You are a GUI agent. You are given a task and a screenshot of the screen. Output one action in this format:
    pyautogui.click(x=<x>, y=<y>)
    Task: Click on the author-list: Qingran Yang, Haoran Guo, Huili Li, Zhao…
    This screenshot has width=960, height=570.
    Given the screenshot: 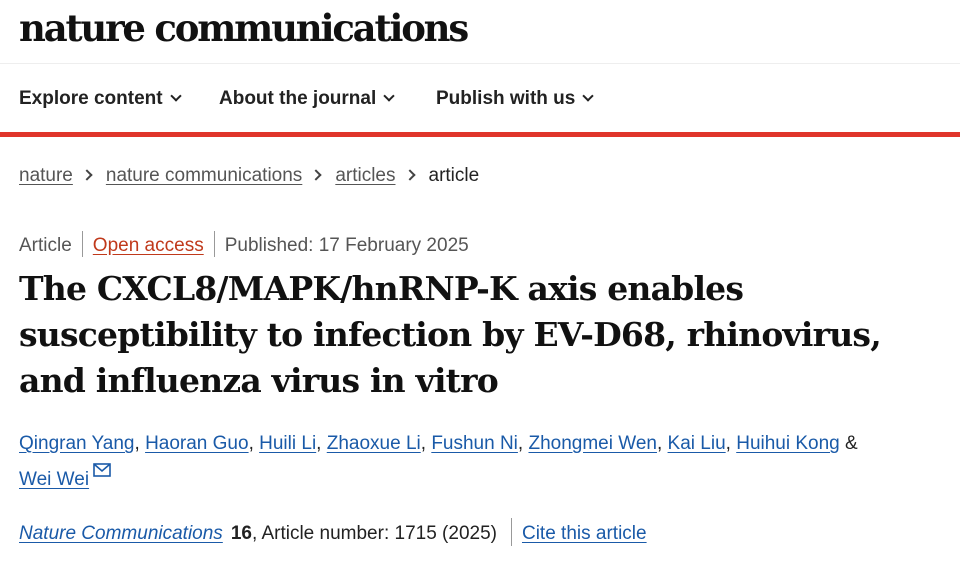 What is the action you would take?
    pyautogui.click(x=469, y=462)
    